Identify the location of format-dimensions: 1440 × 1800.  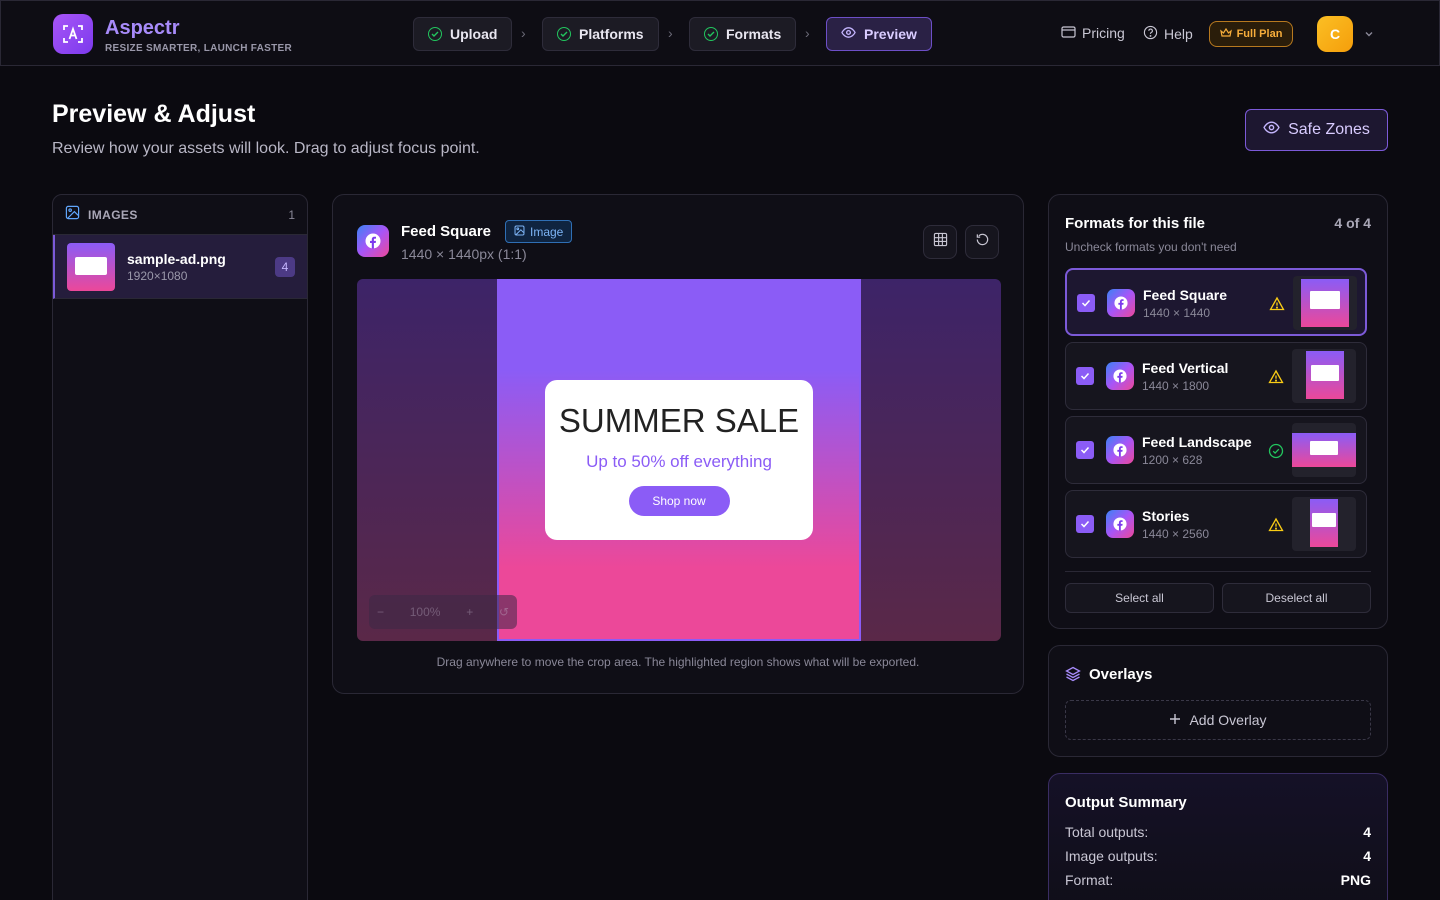
(1176, 386).